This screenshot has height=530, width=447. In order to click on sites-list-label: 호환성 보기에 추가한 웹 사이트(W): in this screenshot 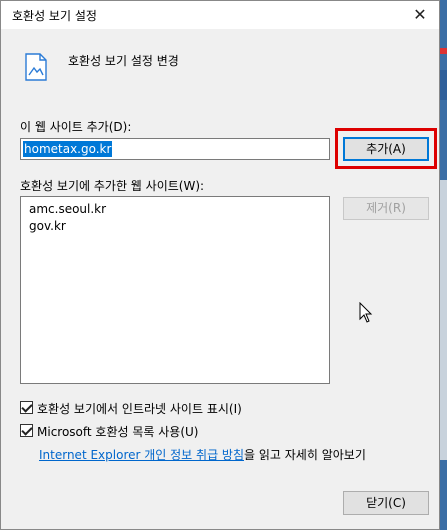, I will do `click(112, 186)`.